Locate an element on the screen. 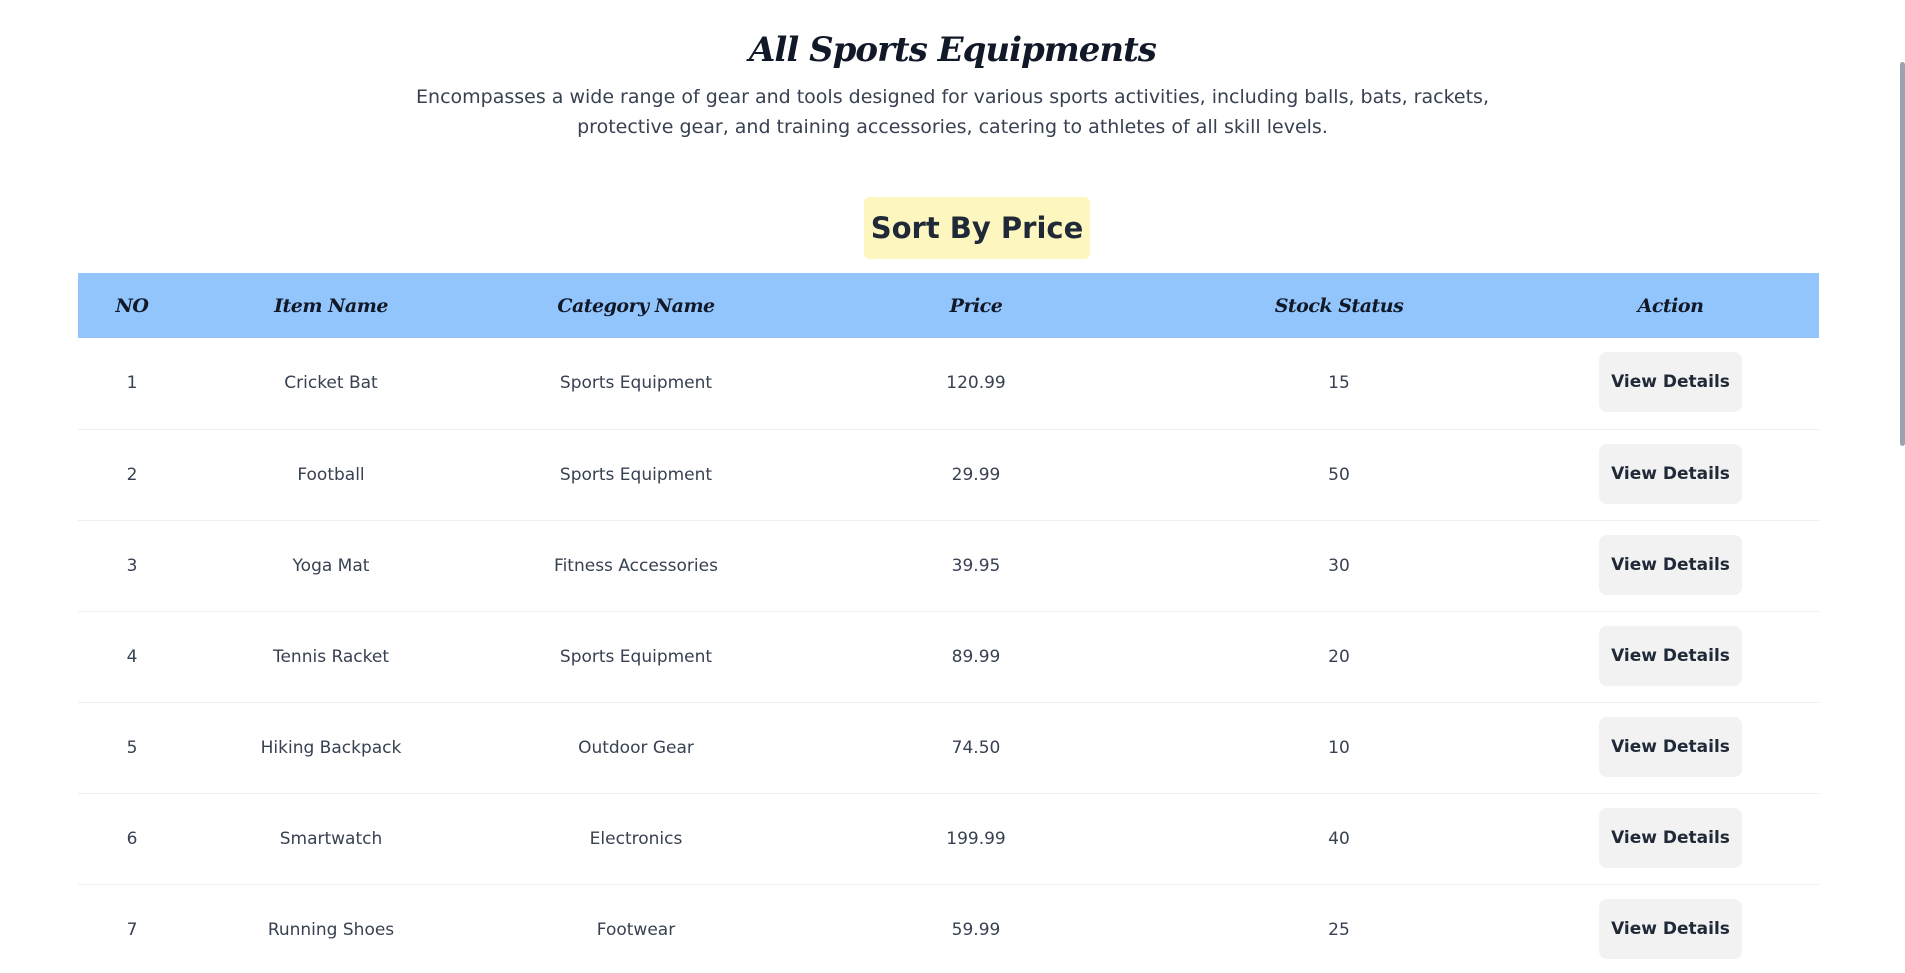  cell-item-name: Yoga Mat is located at coordinates (331, 565).